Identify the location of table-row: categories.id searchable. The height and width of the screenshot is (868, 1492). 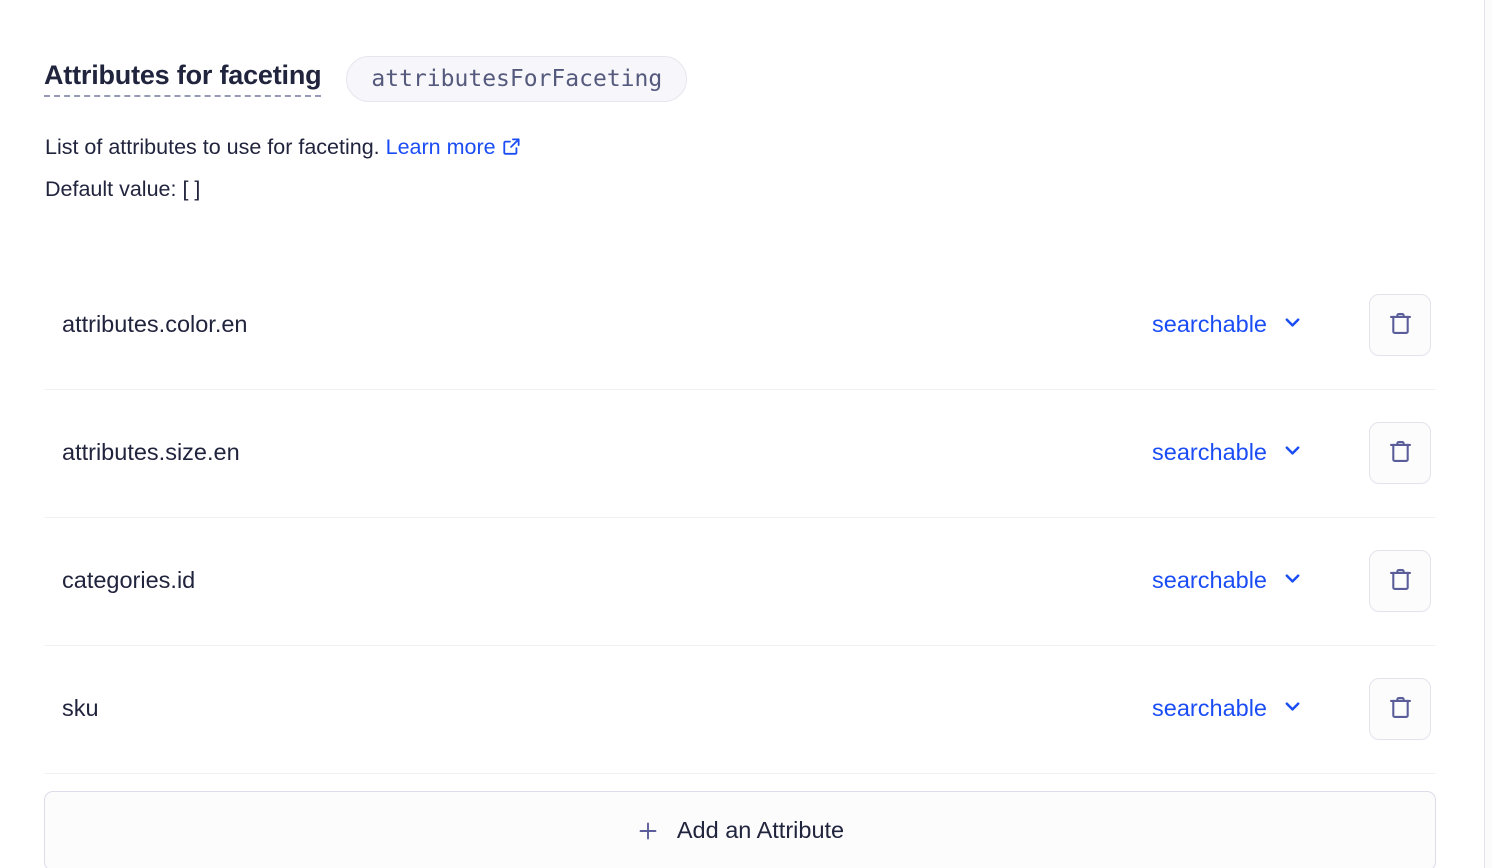
(740, 582).